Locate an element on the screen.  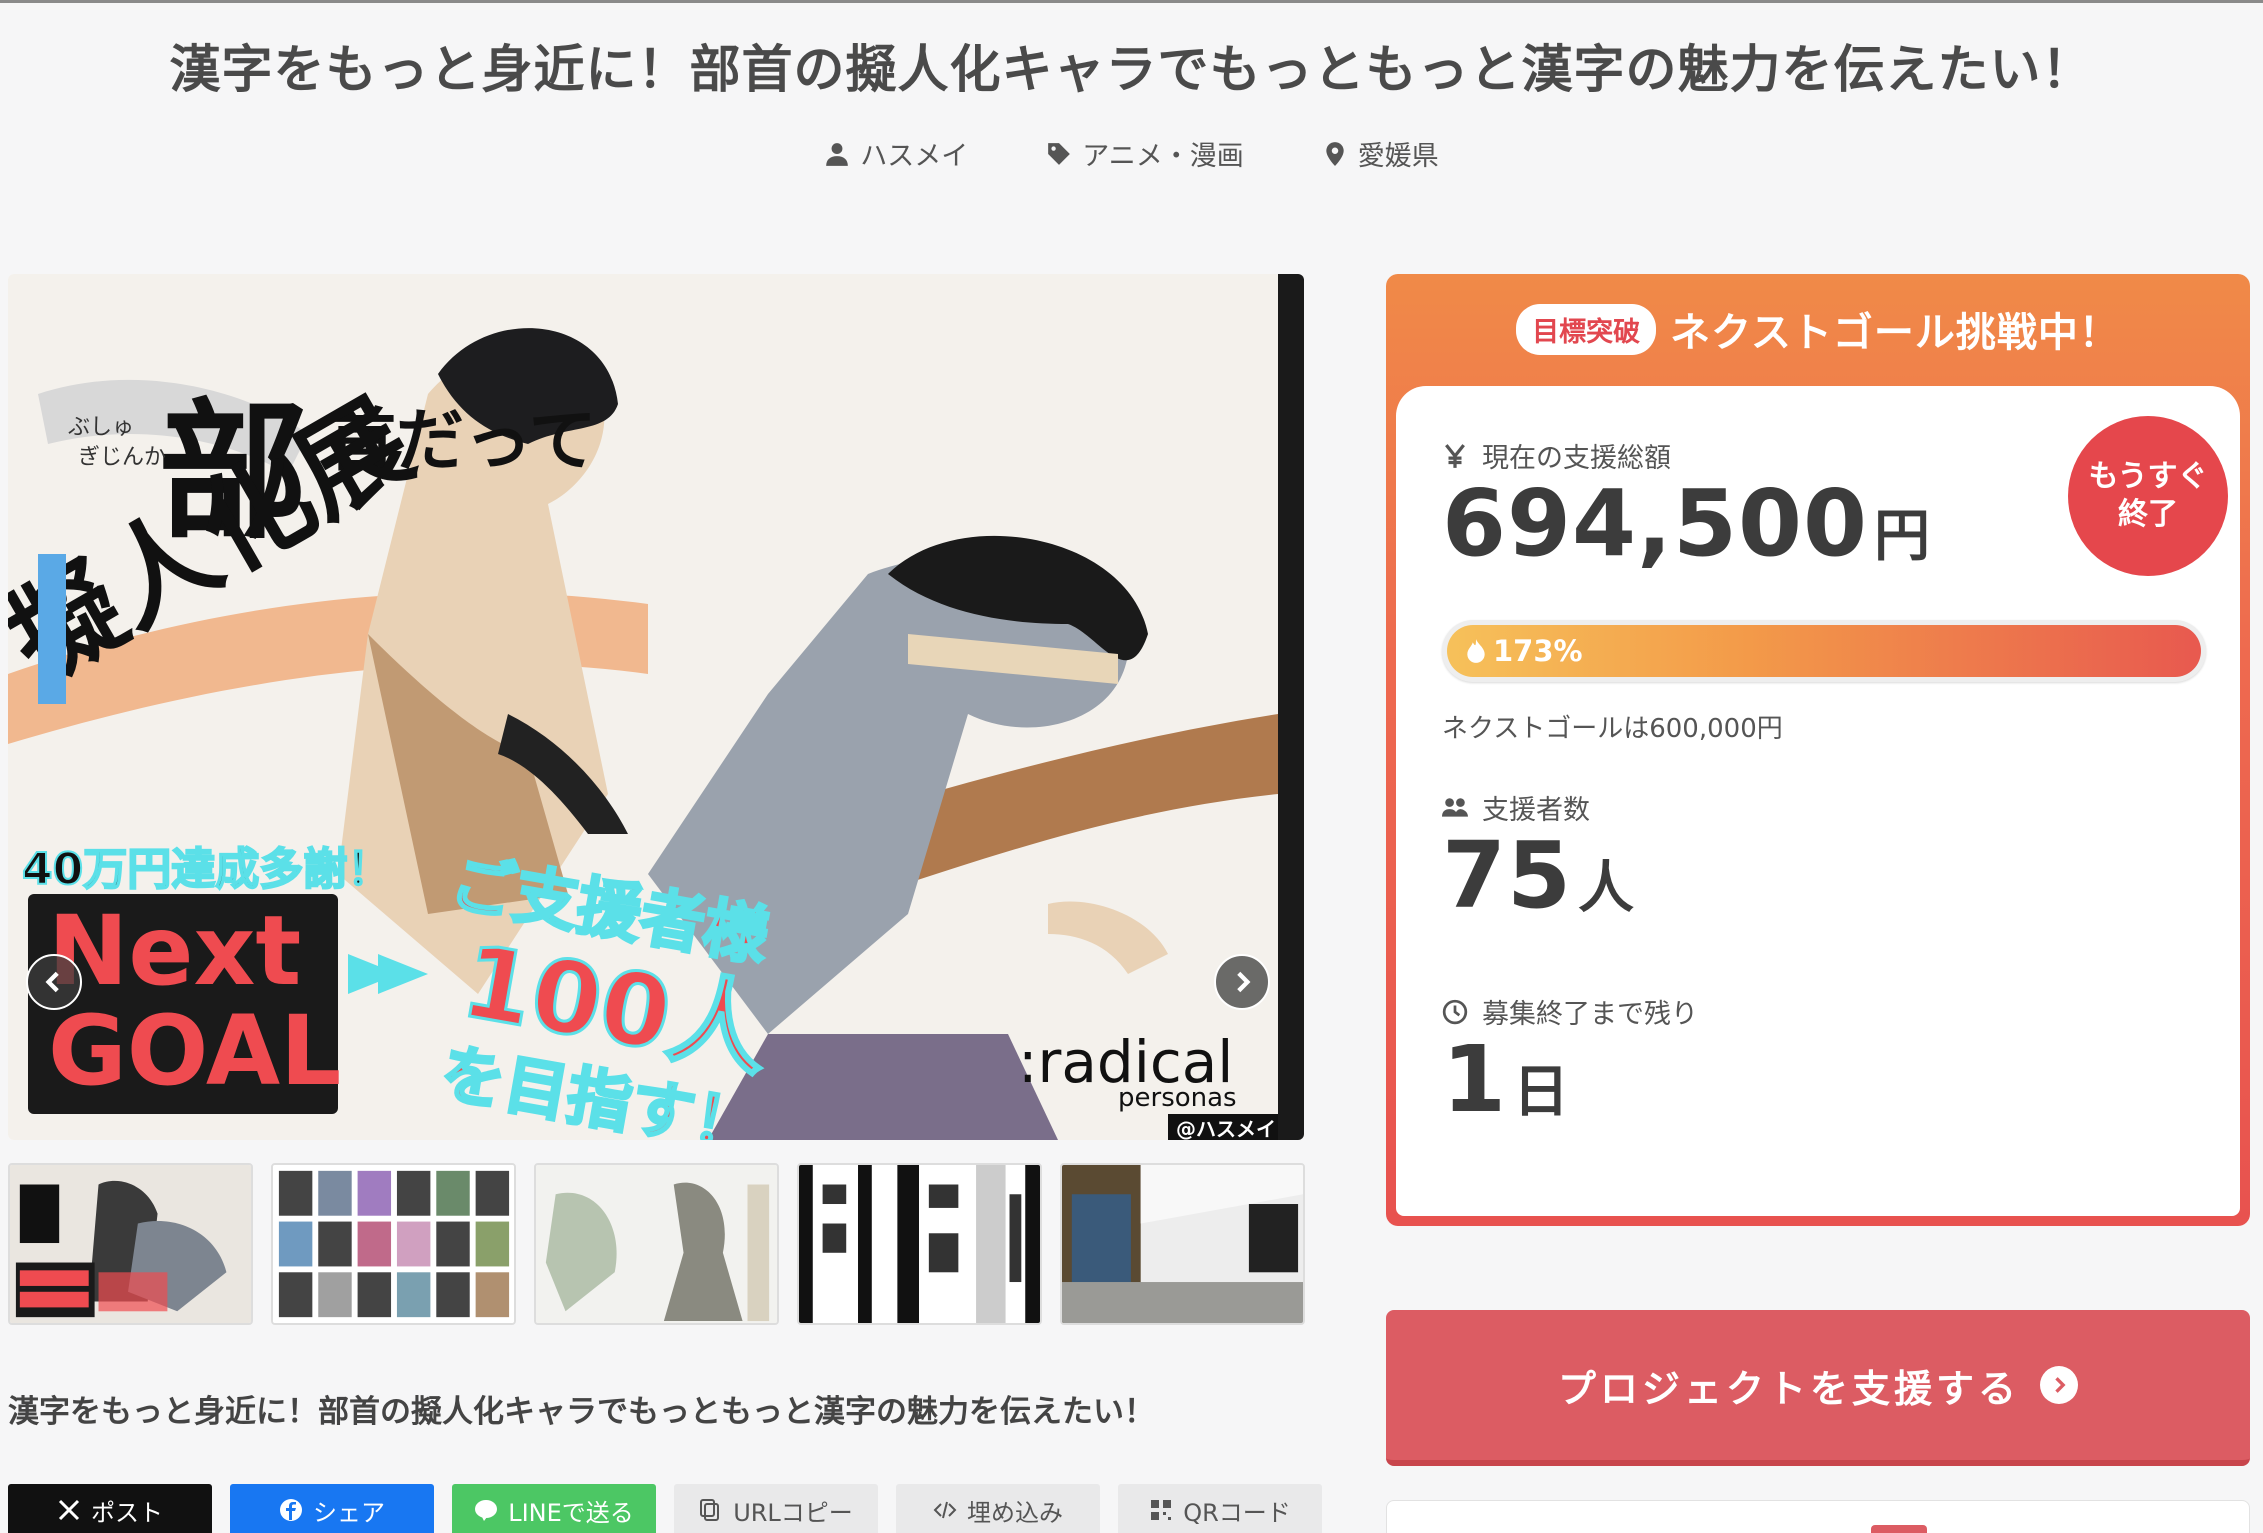
share-facebook-button: シェア is located at coordinates (332, 1508).